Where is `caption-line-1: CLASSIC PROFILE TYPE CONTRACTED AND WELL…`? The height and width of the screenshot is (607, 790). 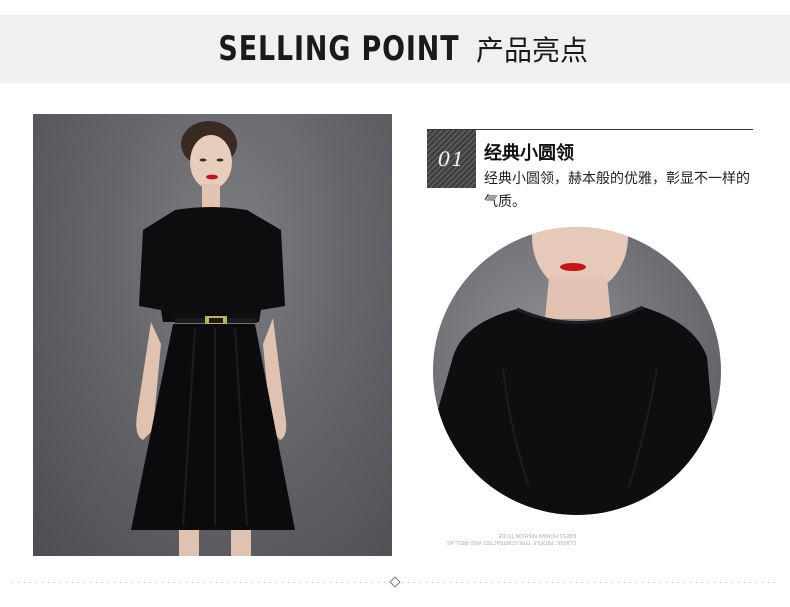 caption-line-1: CLASSIC PROFILE TYPE CONTRACTED AND WELL… is located at coordinates (512, 542).